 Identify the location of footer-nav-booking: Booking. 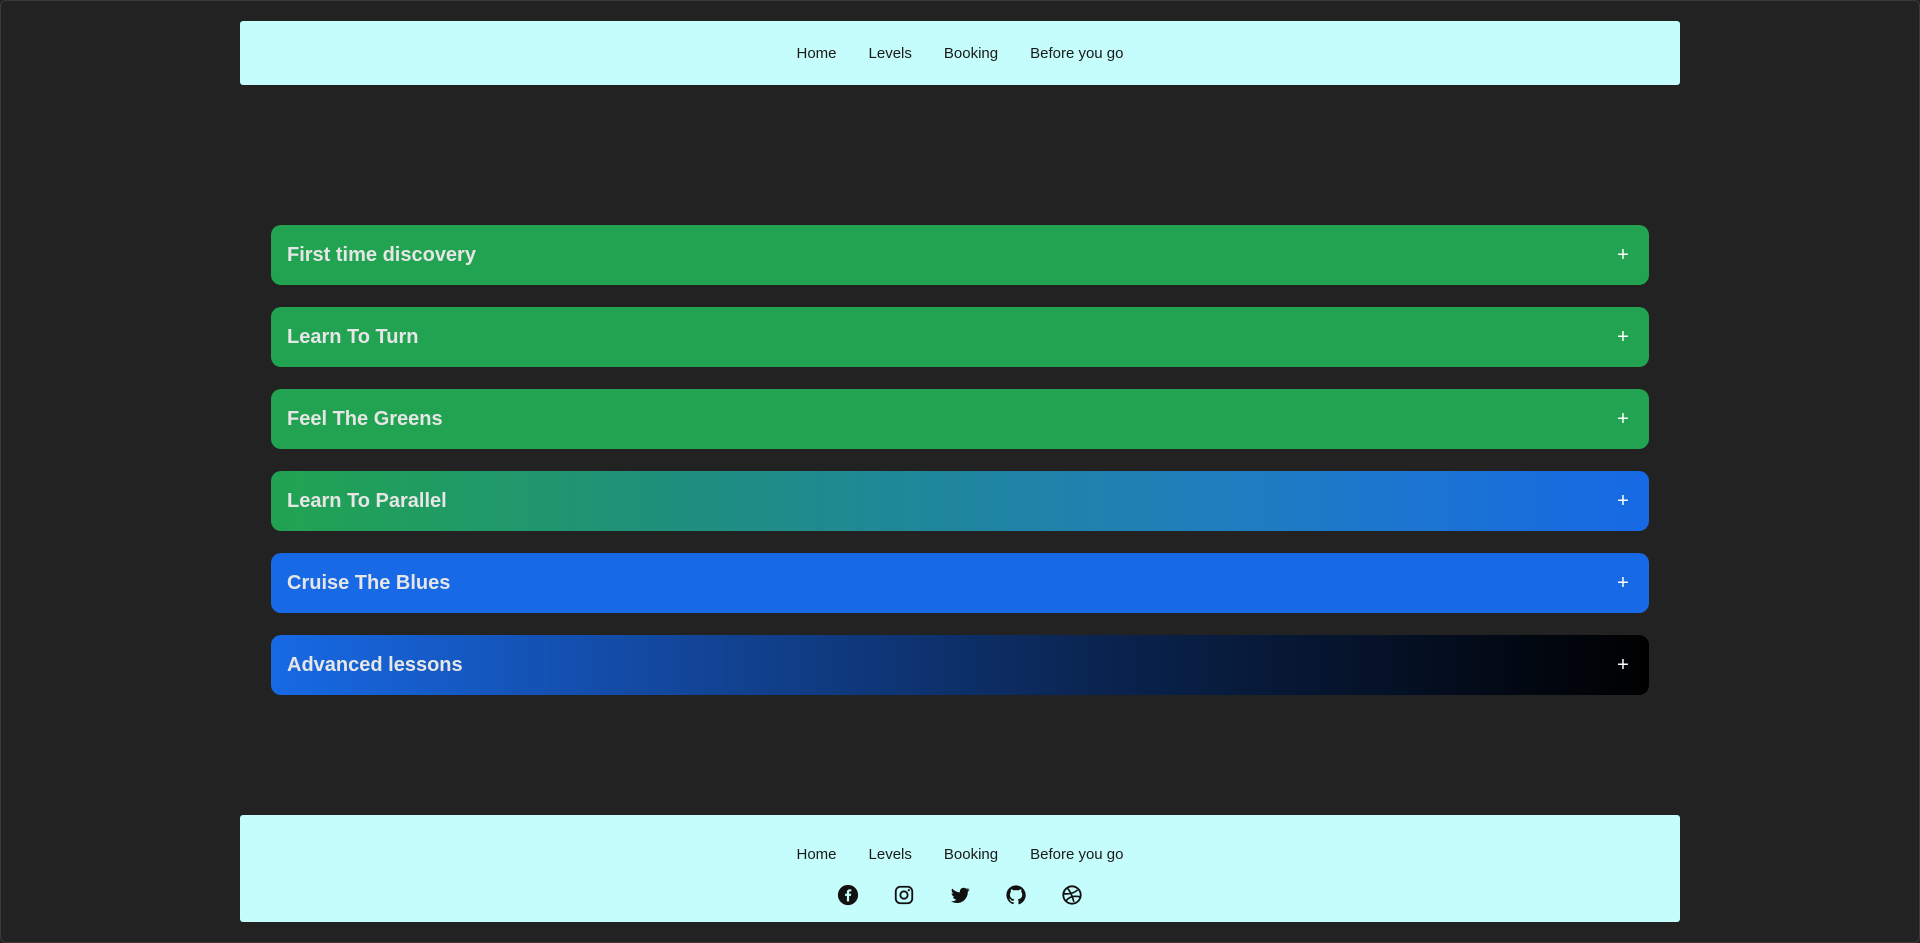
(971, 854).